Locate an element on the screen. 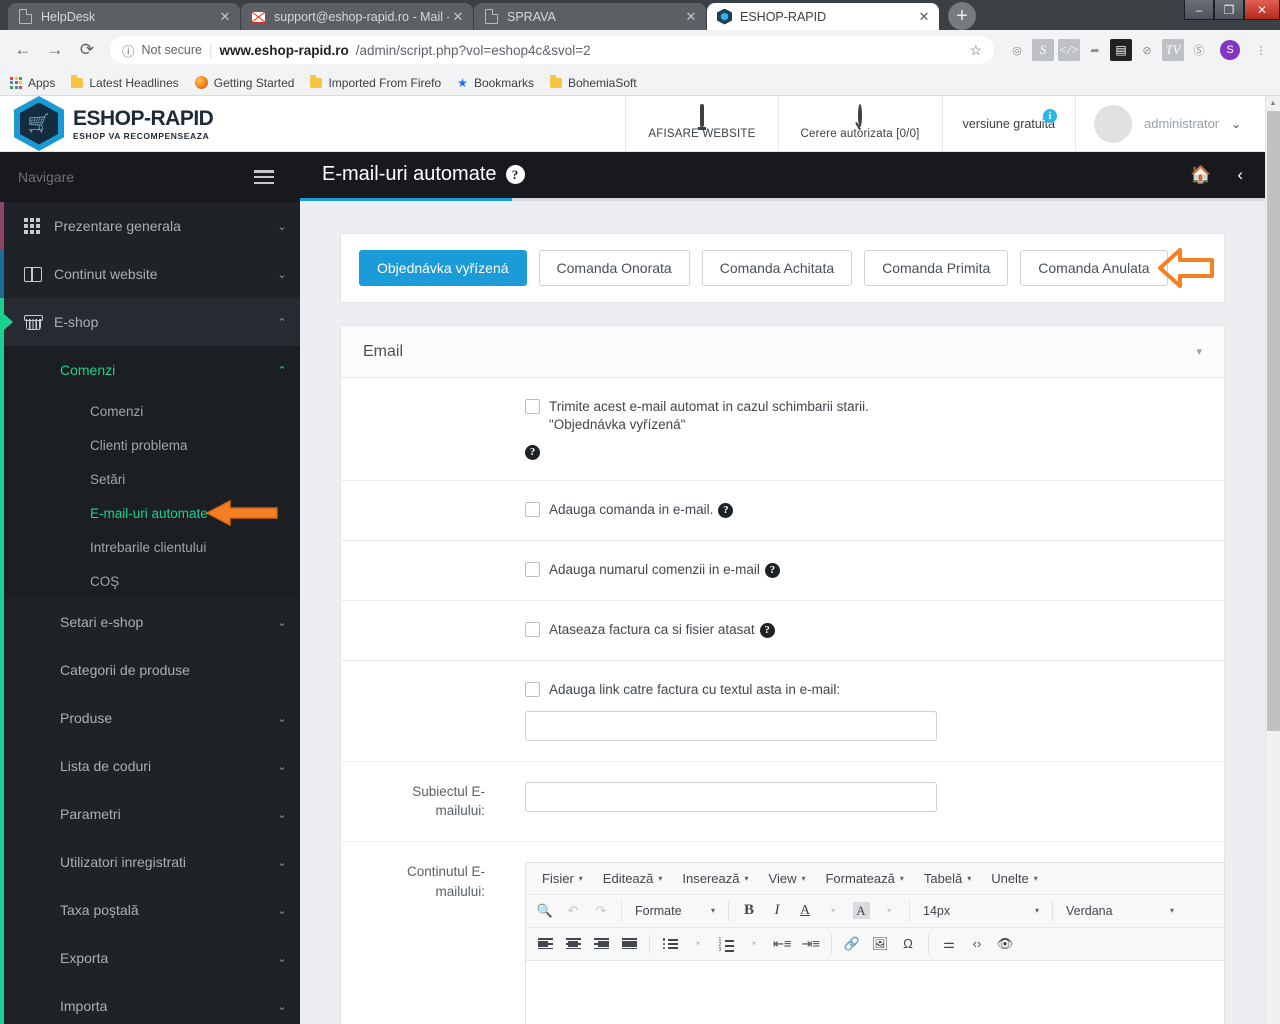  browser-tab-helpdesk: HelpDesk ✕ is located at coordinates (124, 16).